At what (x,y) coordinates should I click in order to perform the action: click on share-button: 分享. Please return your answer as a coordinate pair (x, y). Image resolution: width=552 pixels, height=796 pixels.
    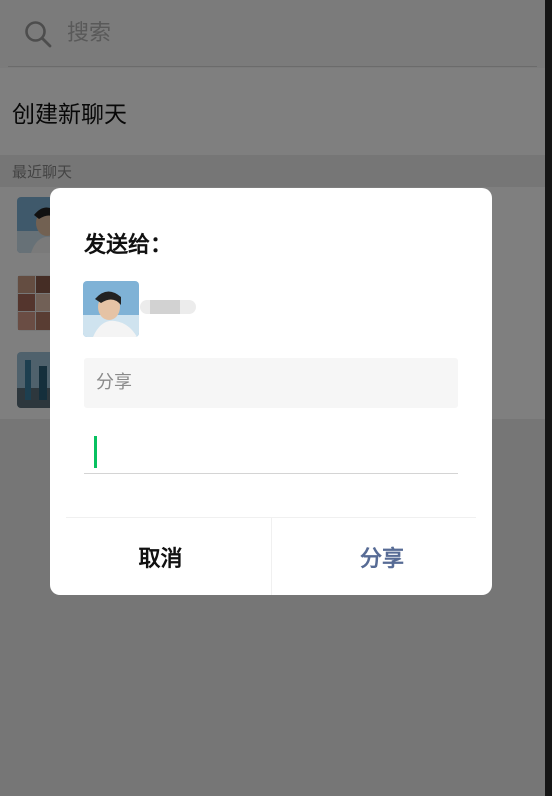
    Looking at the image, I should click on (382, 556).